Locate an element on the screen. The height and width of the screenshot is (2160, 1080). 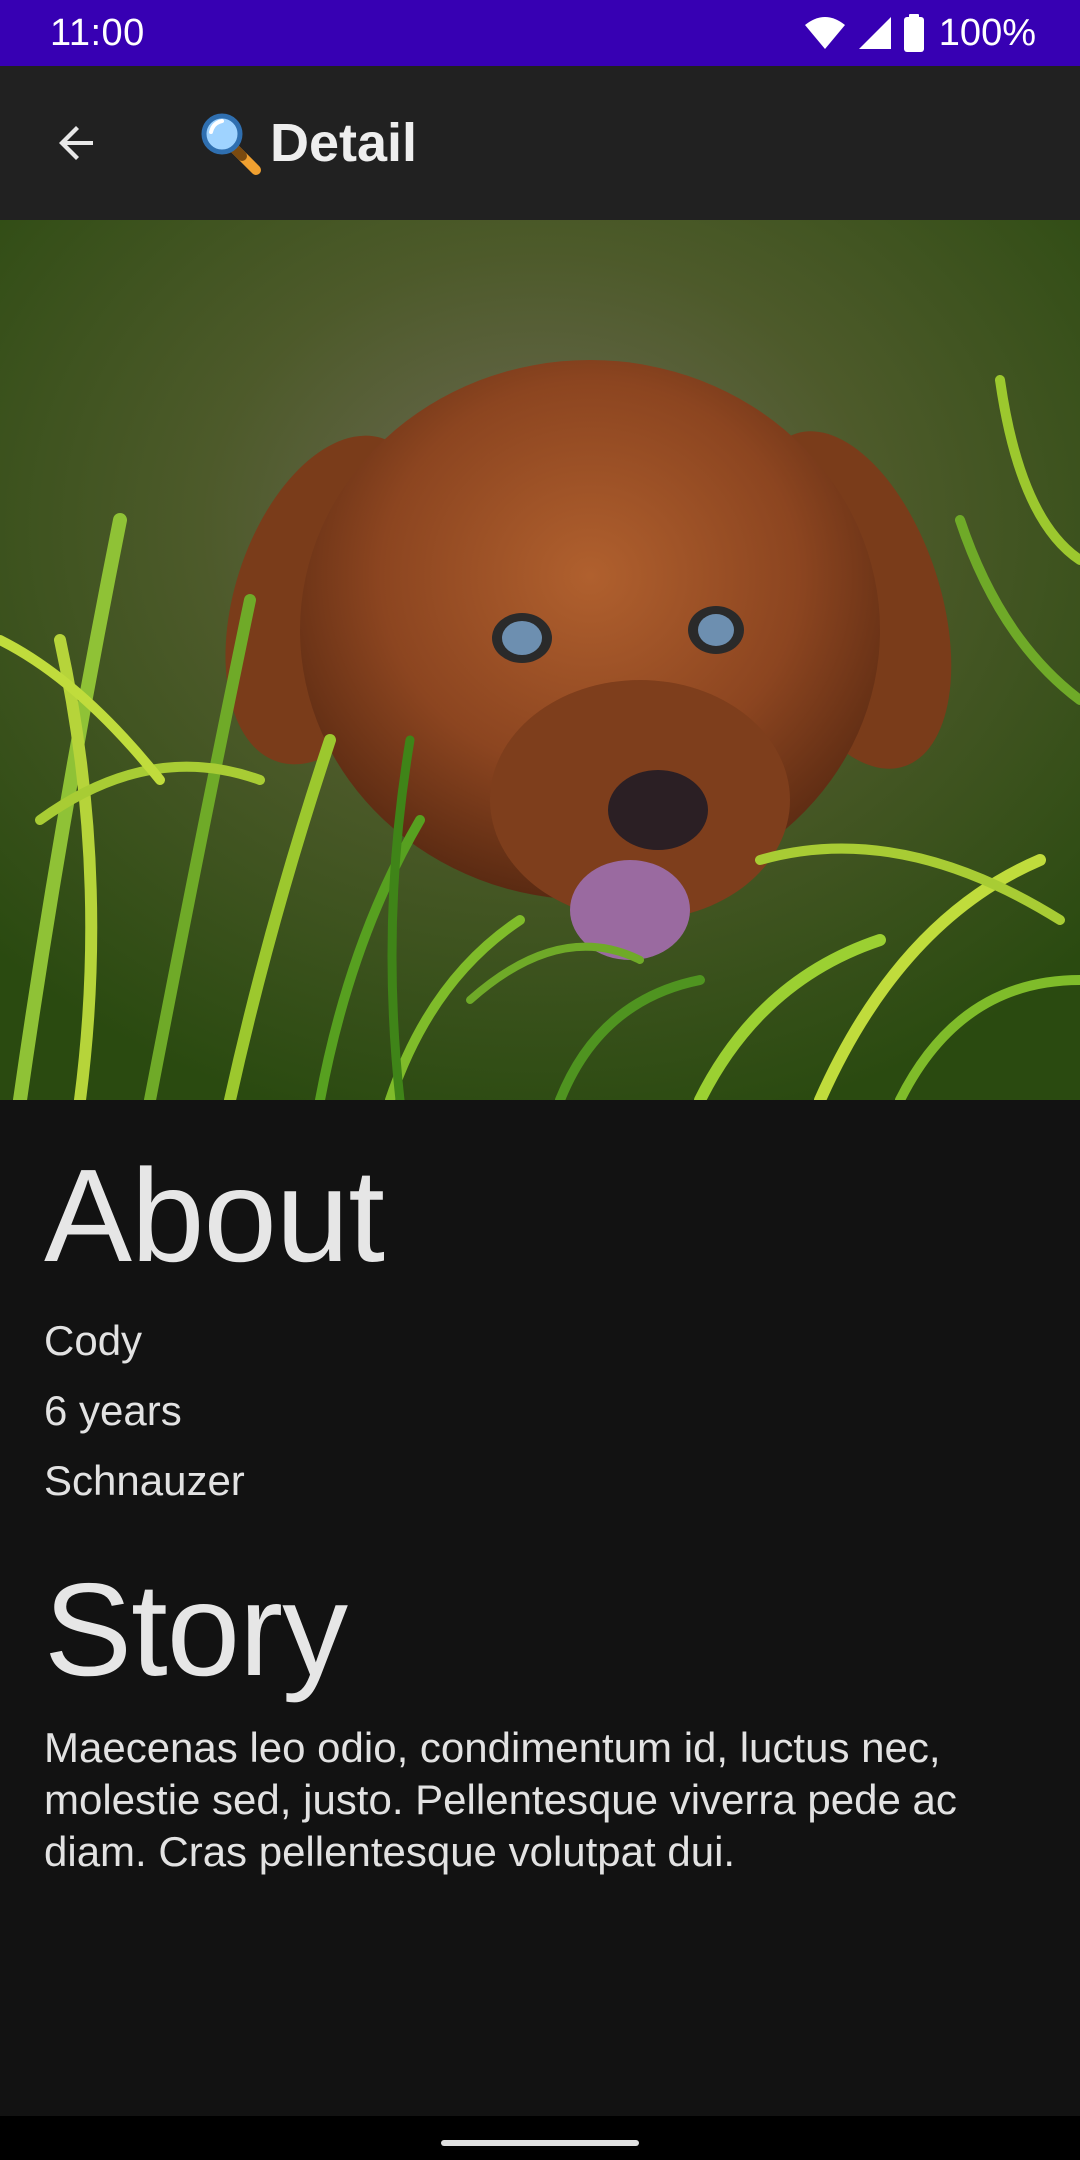
navigation-bar is located at coordinates (540, 2138).